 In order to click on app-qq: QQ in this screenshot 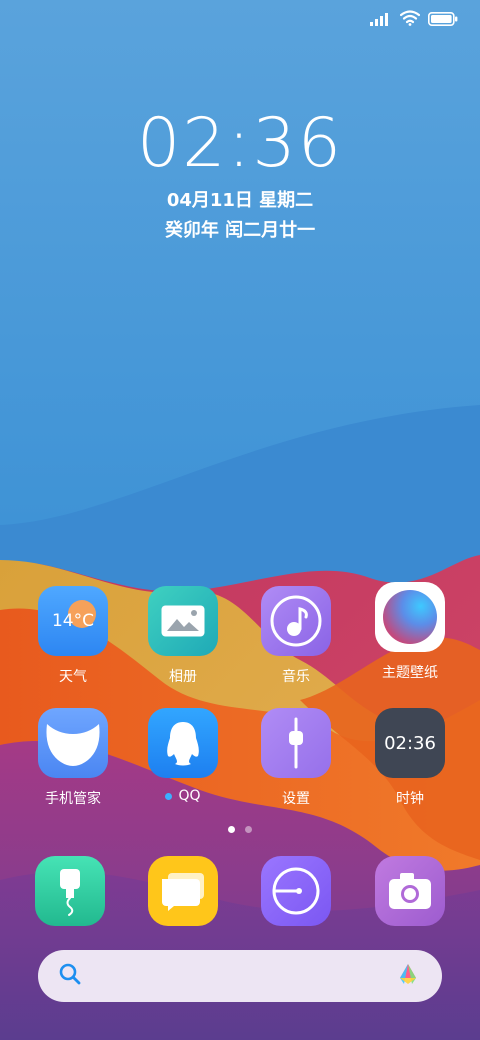, I will do `click(183, 756)`.